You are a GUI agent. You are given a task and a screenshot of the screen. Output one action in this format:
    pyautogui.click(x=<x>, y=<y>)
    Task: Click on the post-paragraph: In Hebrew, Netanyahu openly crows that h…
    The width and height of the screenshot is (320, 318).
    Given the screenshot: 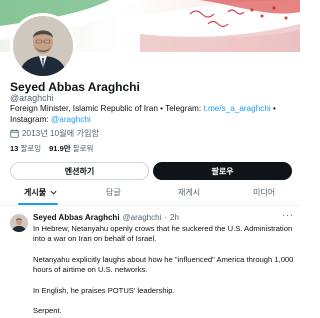 What is the action you would take?
    pyautogui.click(x=163, y=234)
    